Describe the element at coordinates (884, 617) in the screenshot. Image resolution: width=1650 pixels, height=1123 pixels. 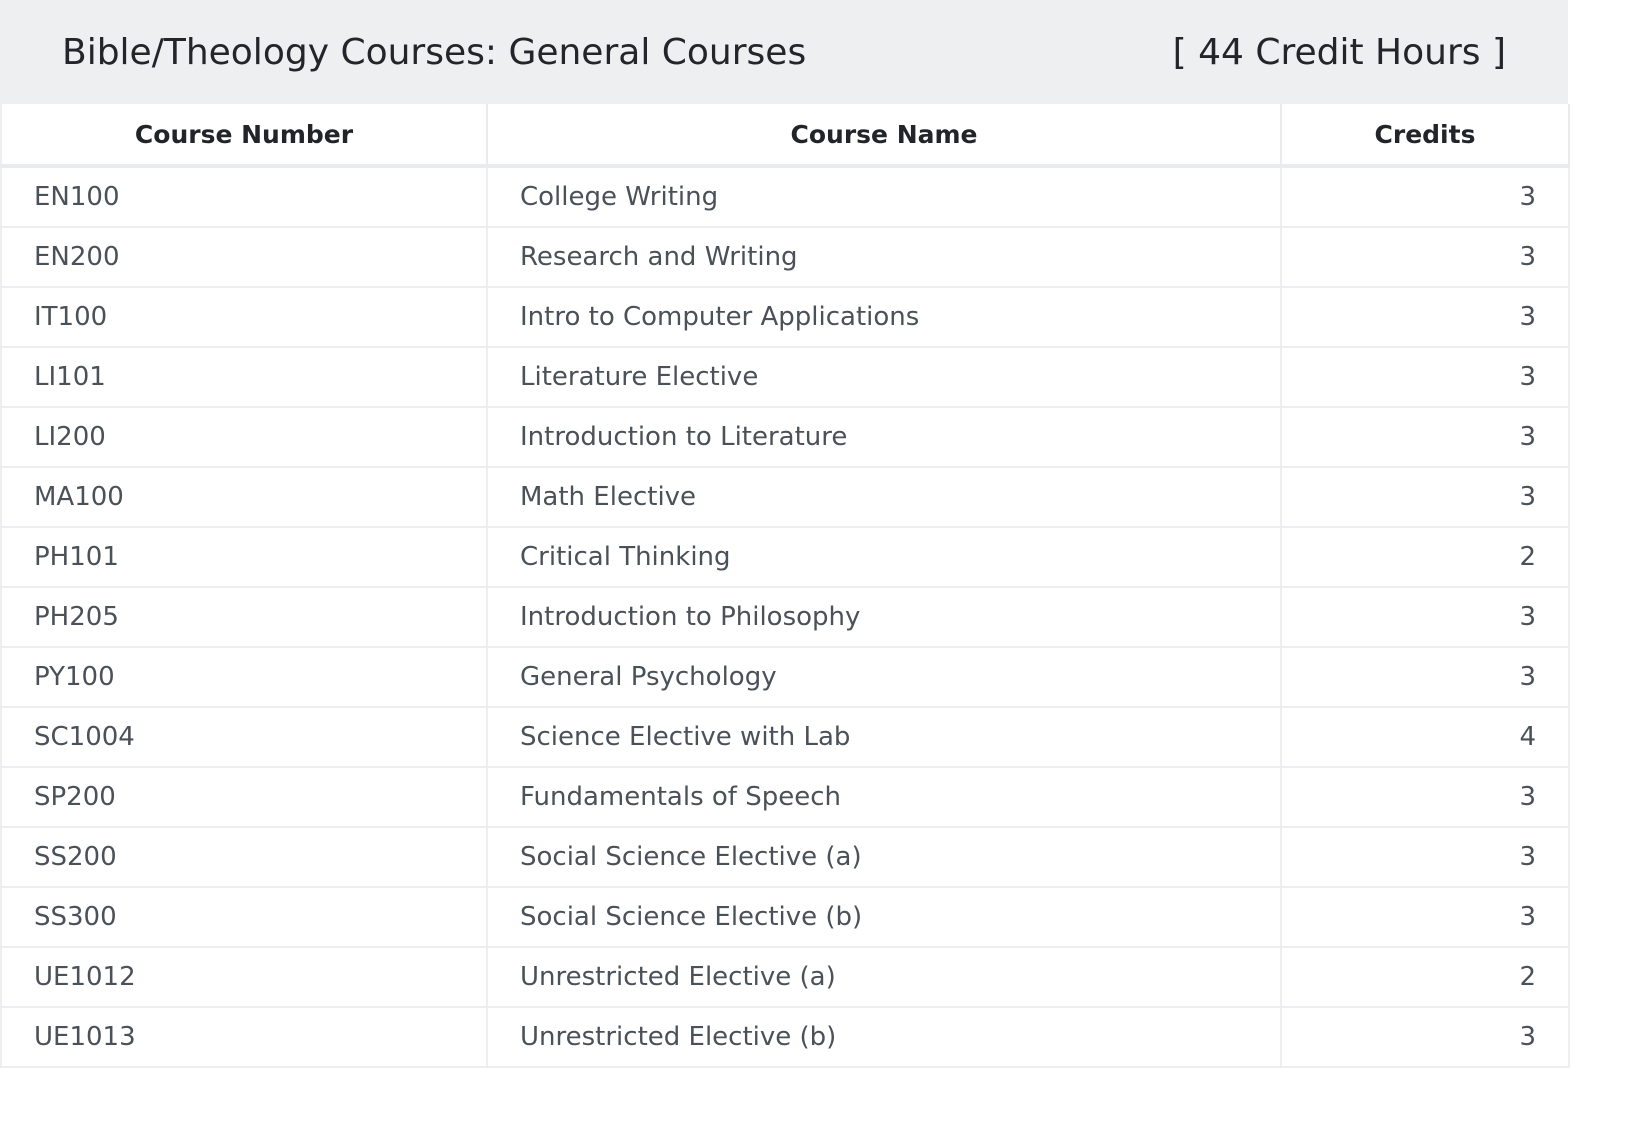
I see `course-name-cell: Introduction to Philosophy` at that location.